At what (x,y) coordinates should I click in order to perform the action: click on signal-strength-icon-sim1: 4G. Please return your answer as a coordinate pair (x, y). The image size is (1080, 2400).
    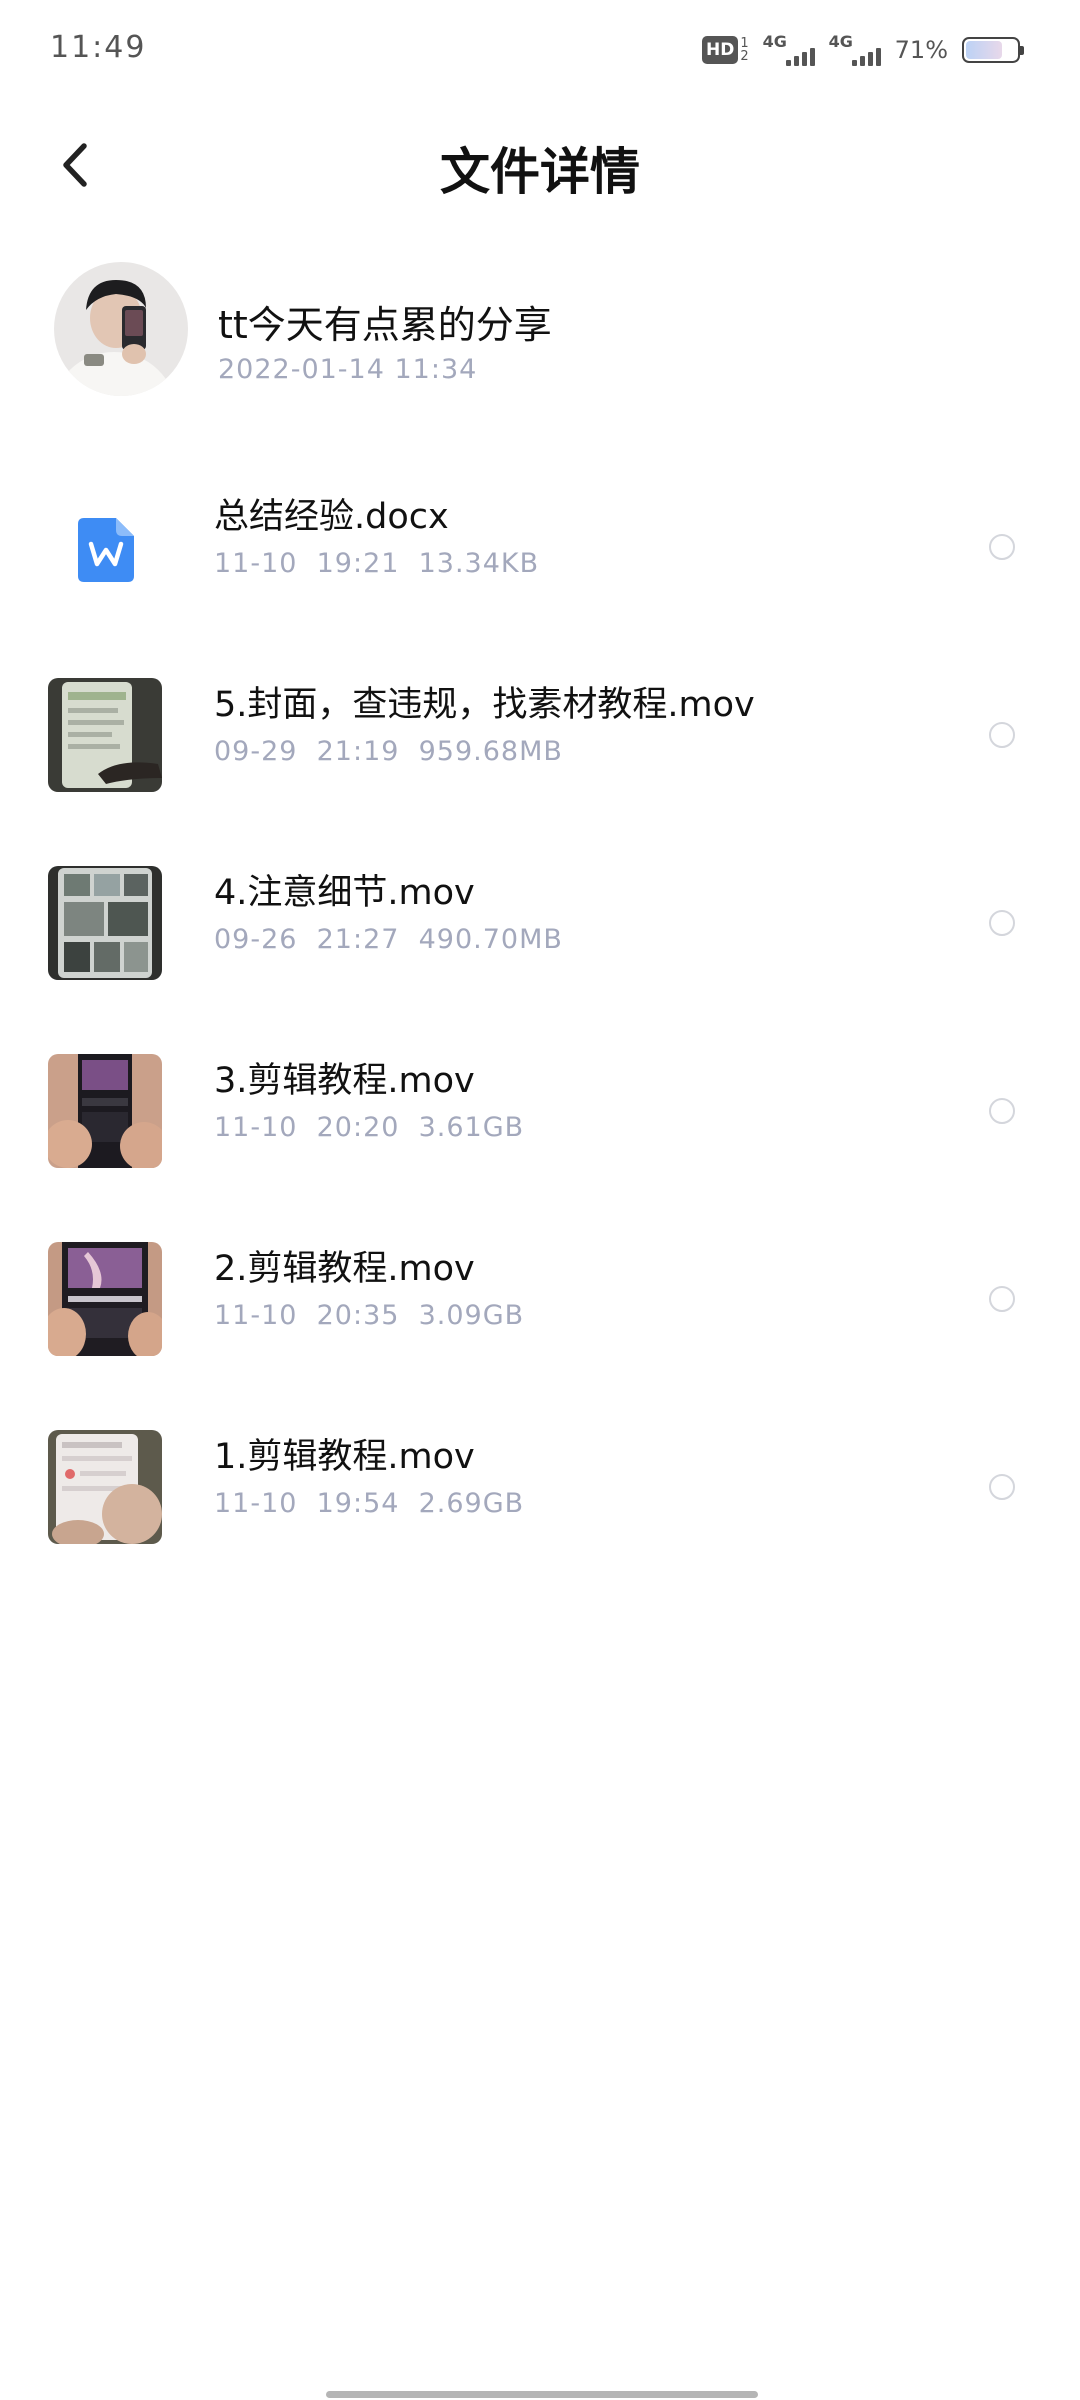
    Looking at the image, I should click on (789, 50).